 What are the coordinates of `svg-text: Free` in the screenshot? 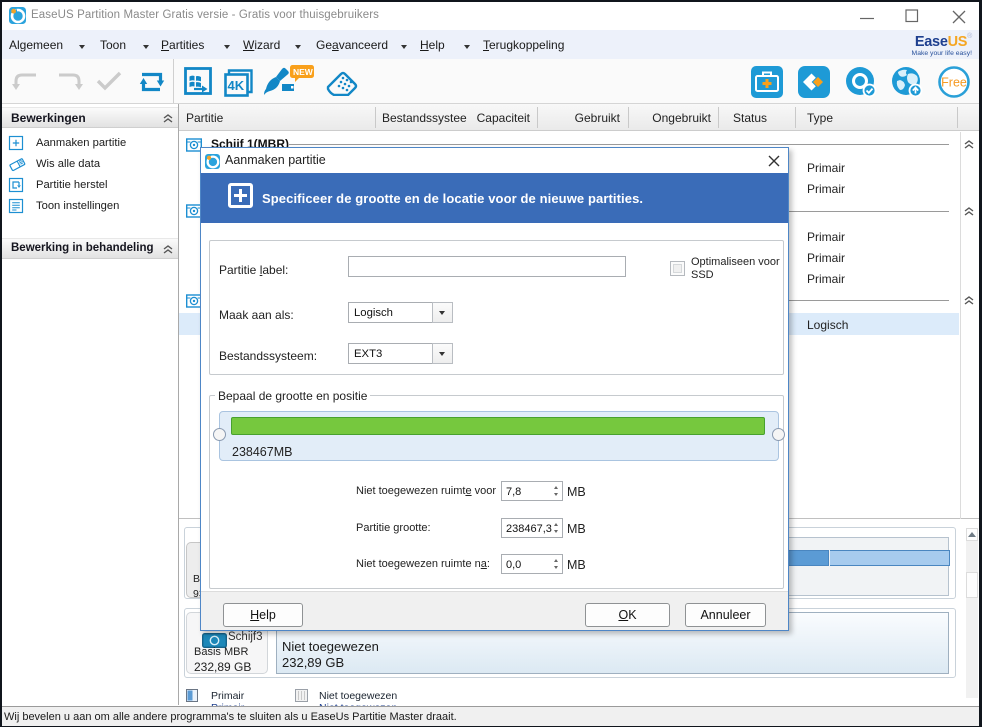 It's located at (954, 83).